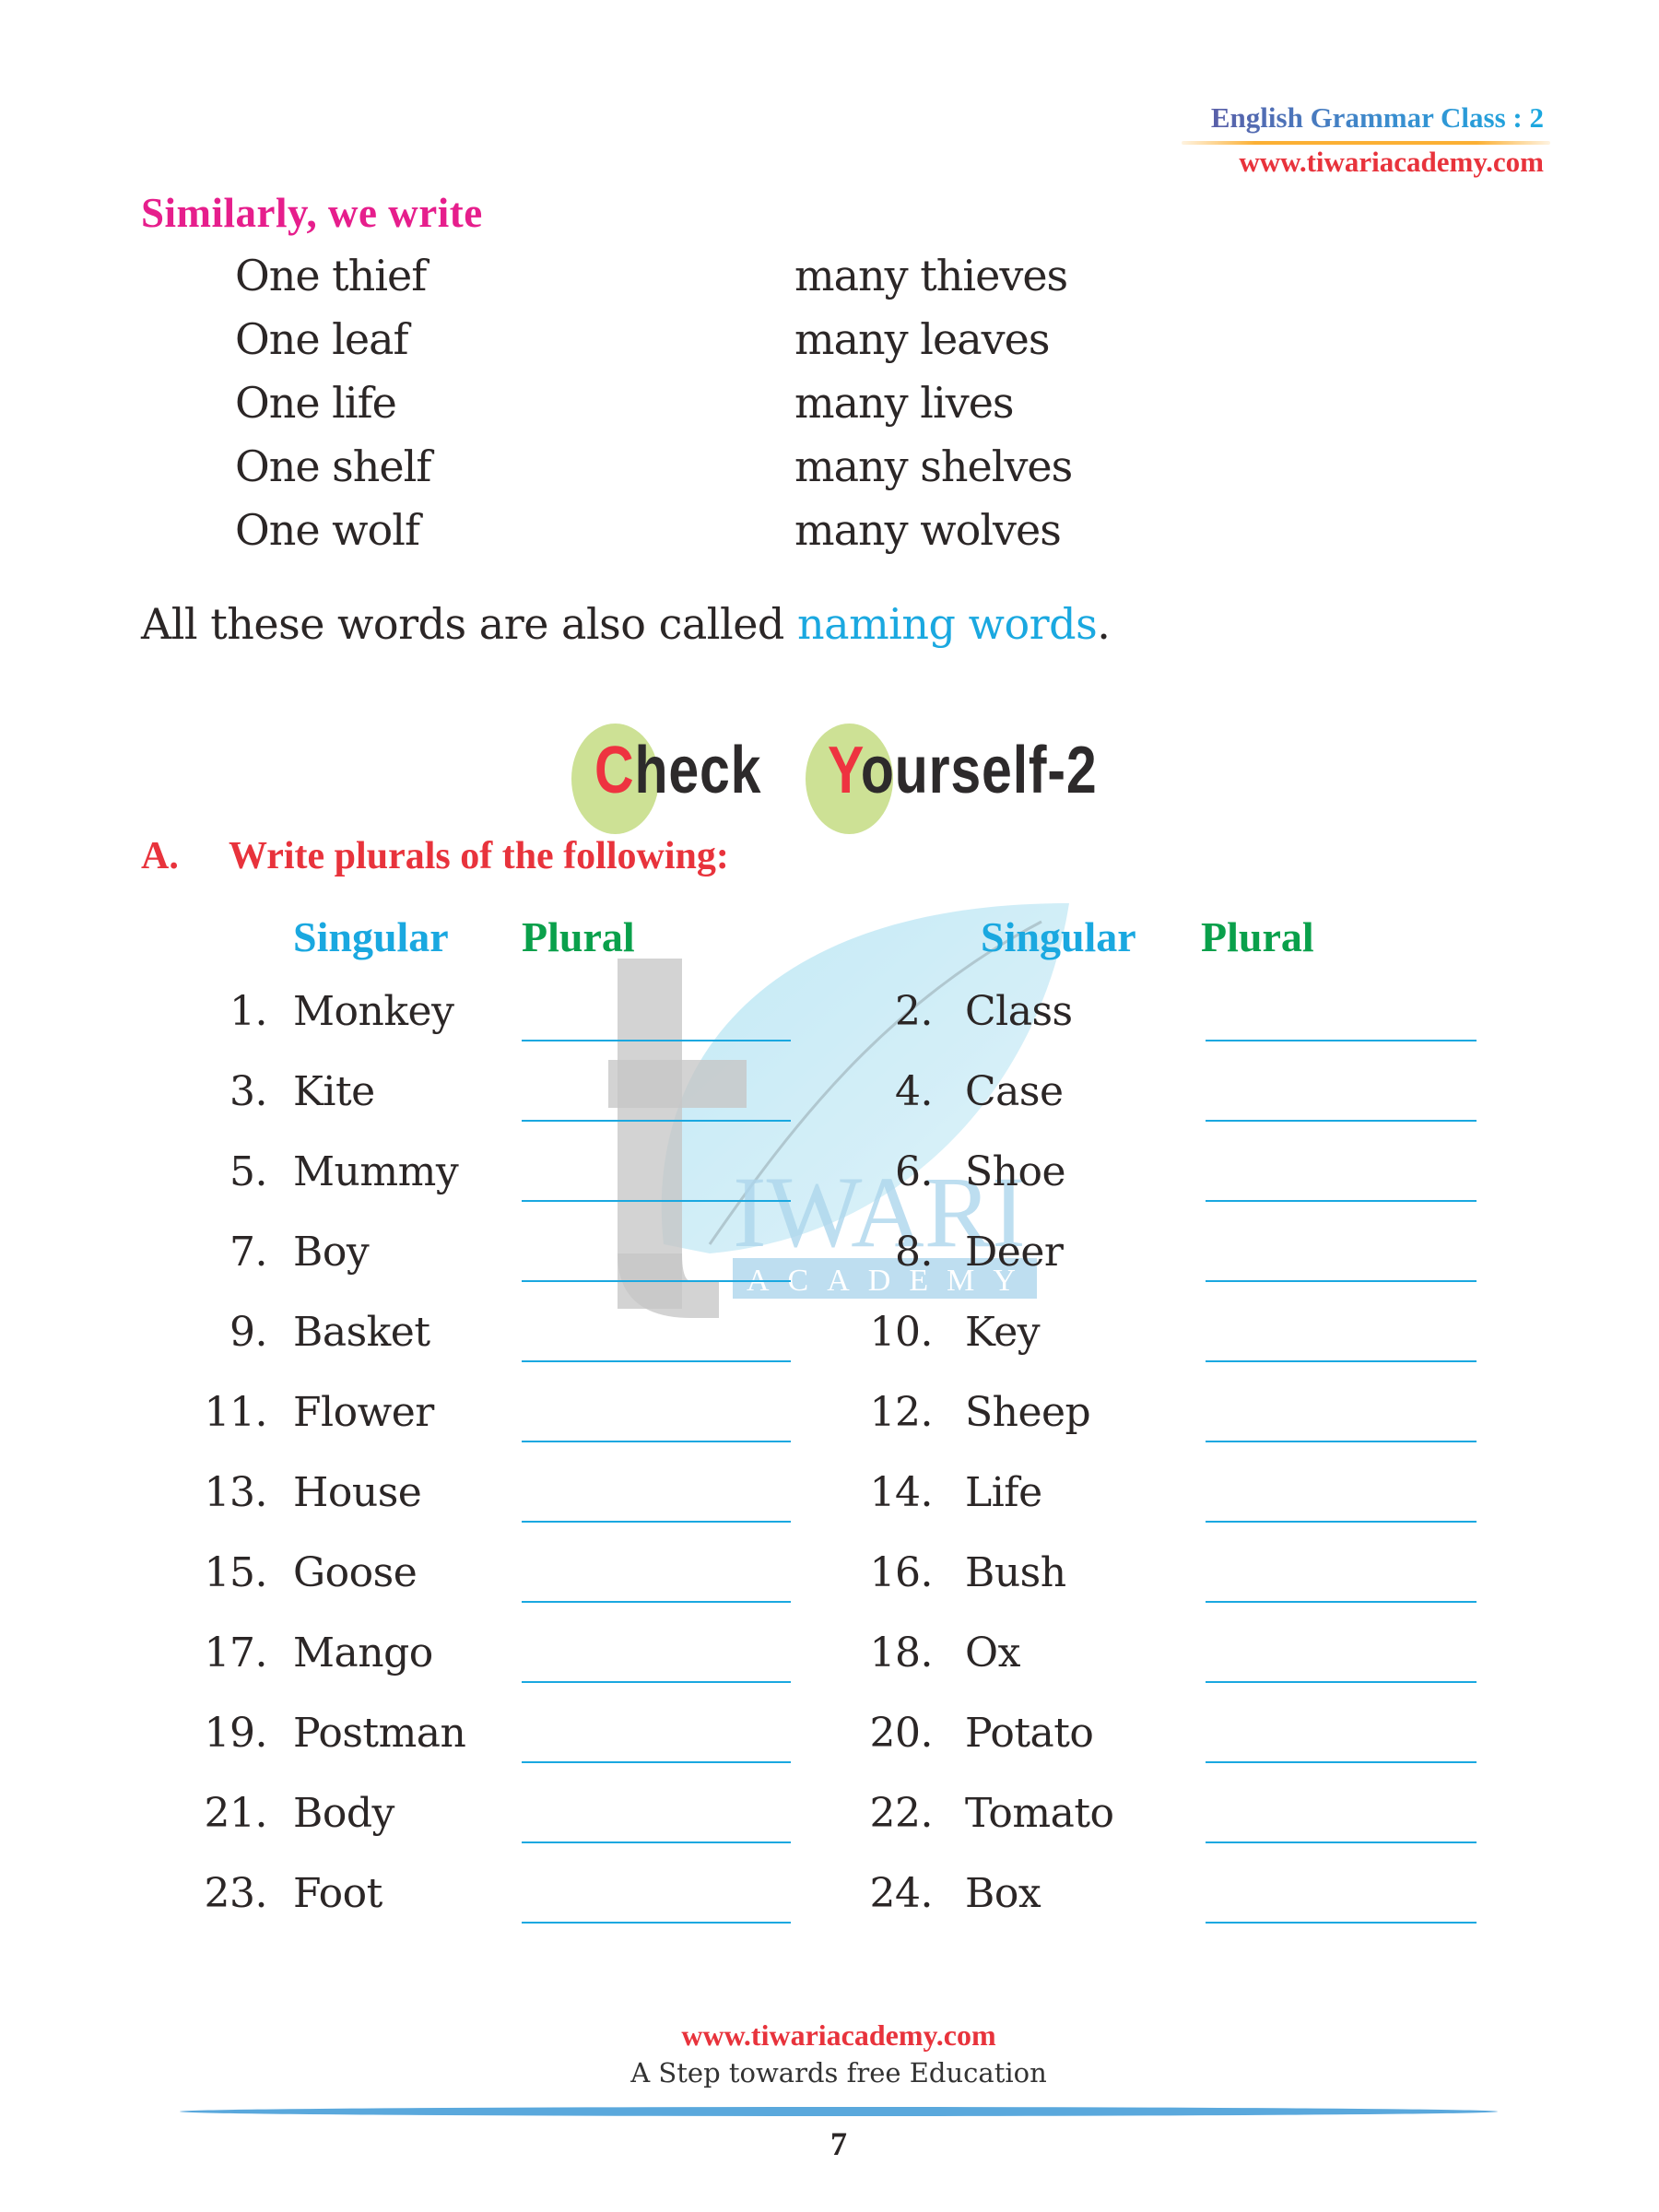 This screenshot has width=1659, height=2212. I want to click on exercise-instruction: Write plurals of the following:, so click(479, 856).